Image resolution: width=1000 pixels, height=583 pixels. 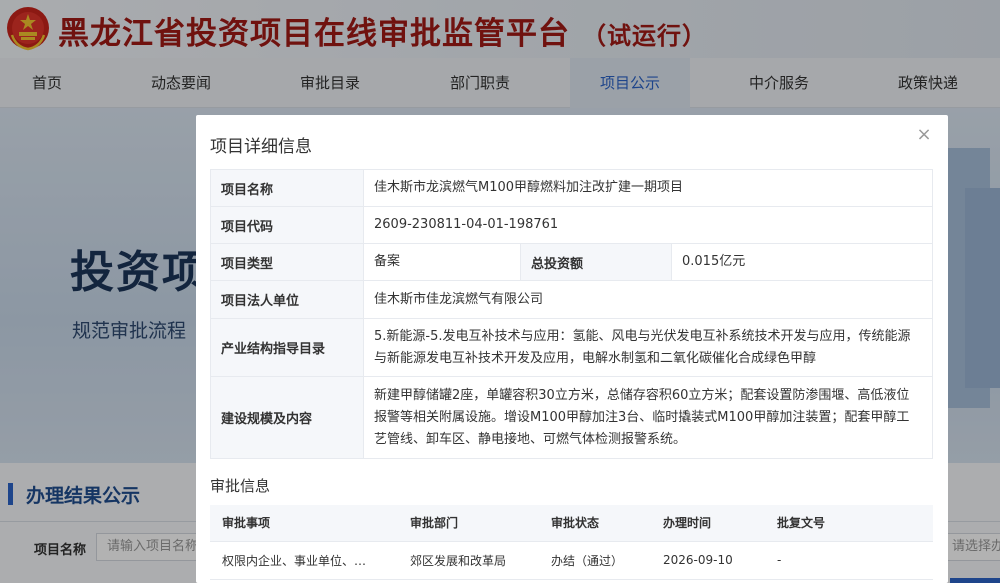 I want to click on detail-label: 建设规模及内容, so click(x=287, y=417).